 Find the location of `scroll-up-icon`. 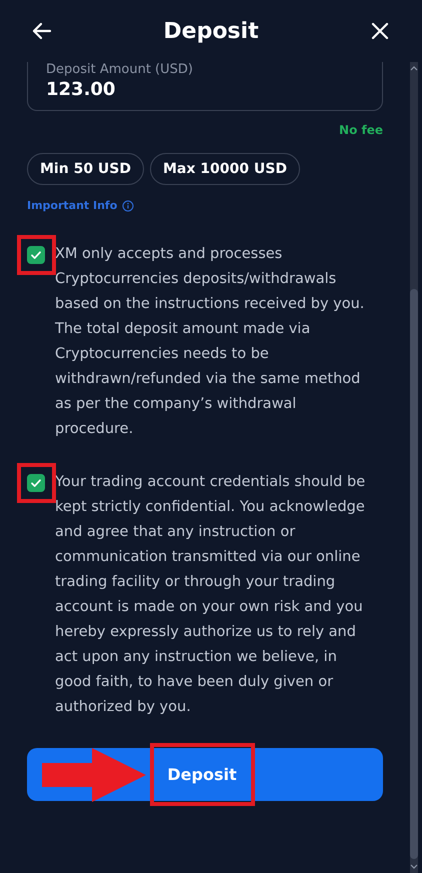

scroll-up-icon is located at coordinates (414, 68).